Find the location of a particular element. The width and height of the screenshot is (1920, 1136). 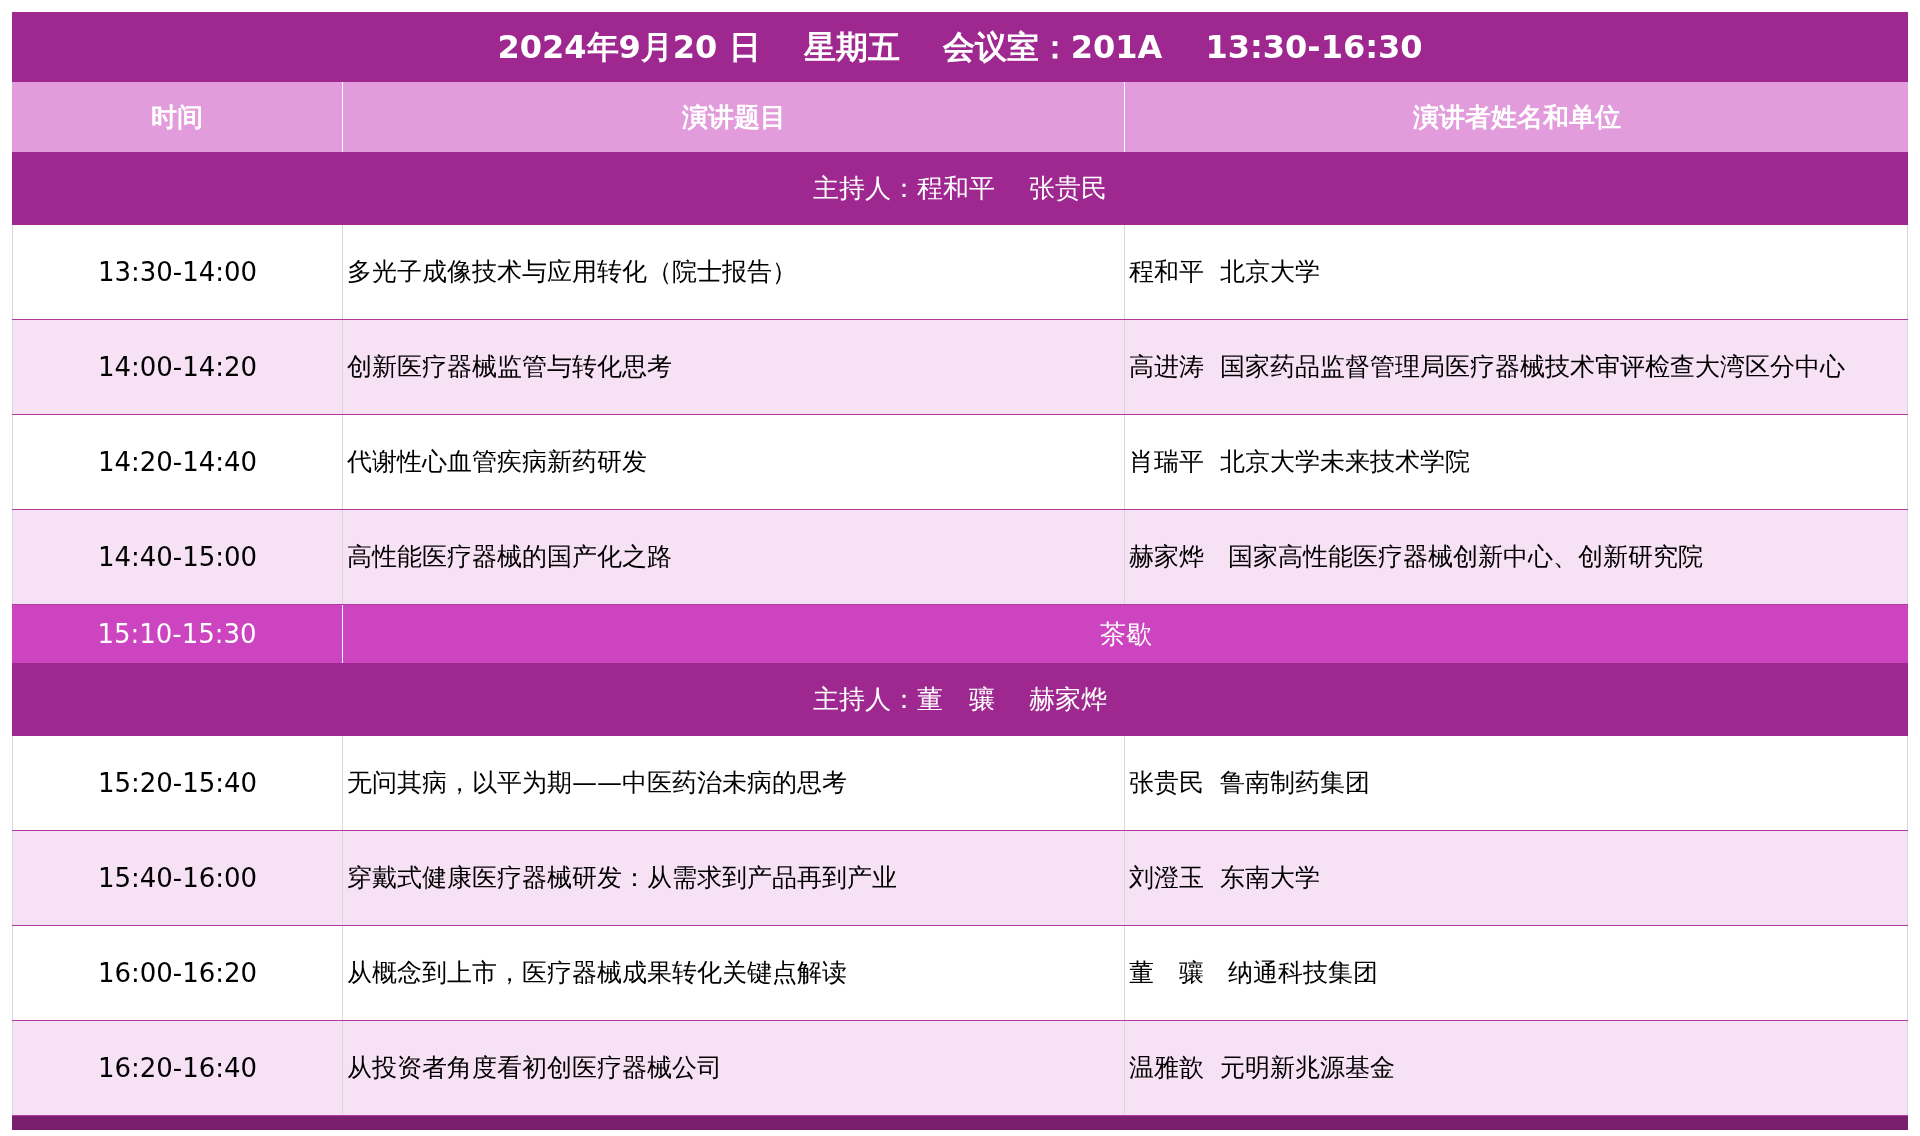

topic-cell-text: 穿戴式健康医疗器械研发：从需求到产品再到产业 is located at coordinates (622, 878).